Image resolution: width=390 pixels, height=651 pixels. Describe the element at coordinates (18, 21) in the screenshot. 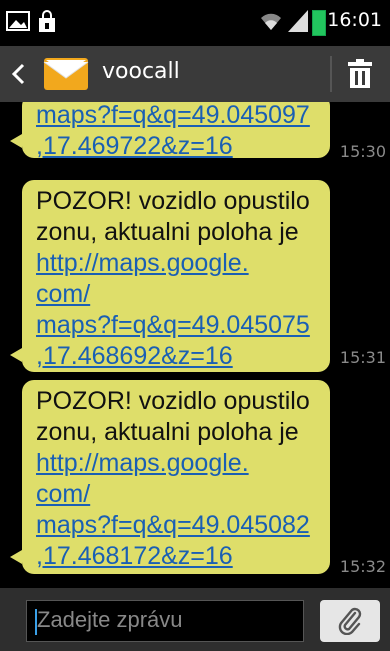

I see `image-icon` at that location.